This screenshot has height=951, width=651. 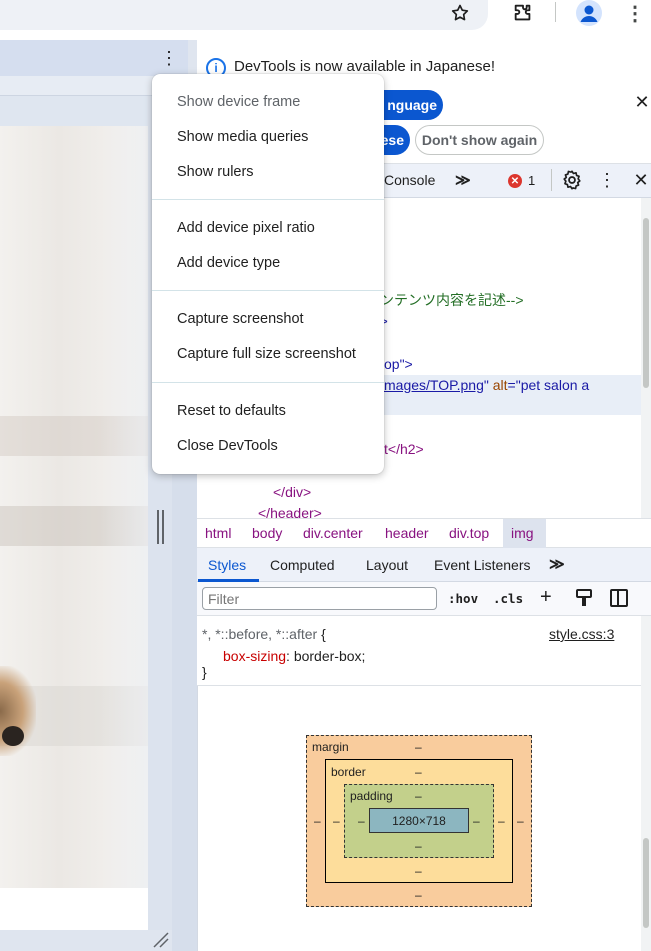 What do you see at coordinates (246, 228) in the screenshot?
I see `menu-item-add-device-pixel-ratio: Add device pixel ratio` at bounding box center [246, 228].